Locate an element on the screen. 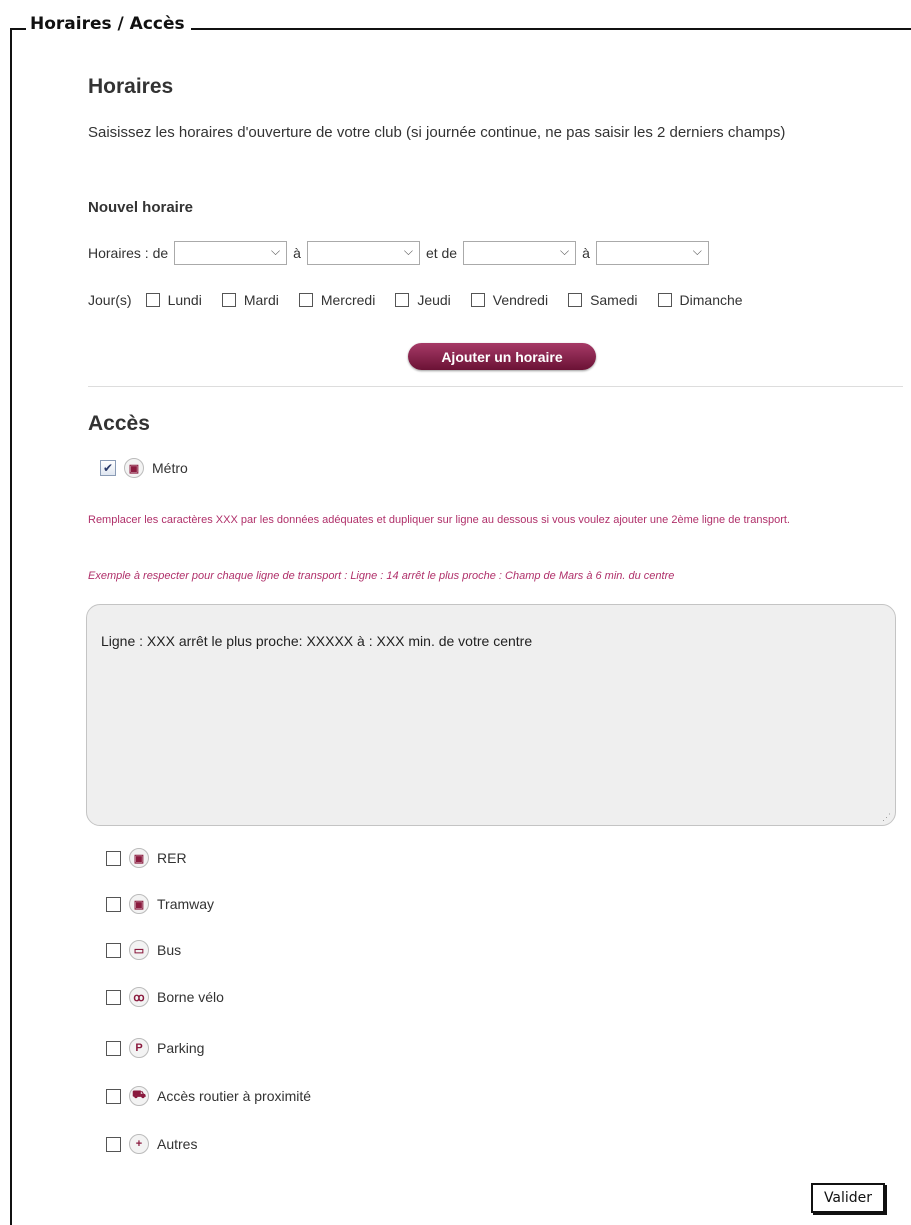 This screenshot has width=911, height=1225. access-item-tramway: ▣ Tramway is located at coordinates (160, 904).